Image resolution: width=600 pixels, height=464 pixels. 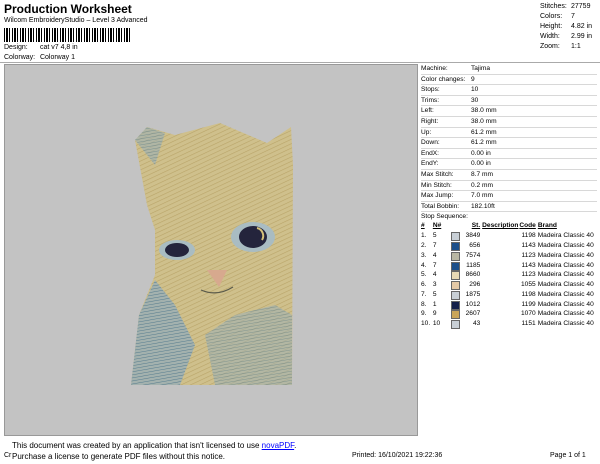 What do you see at coordinates (423, 226) in the screenshot?
I see `header-index: #` at bounding box center [423, 226].